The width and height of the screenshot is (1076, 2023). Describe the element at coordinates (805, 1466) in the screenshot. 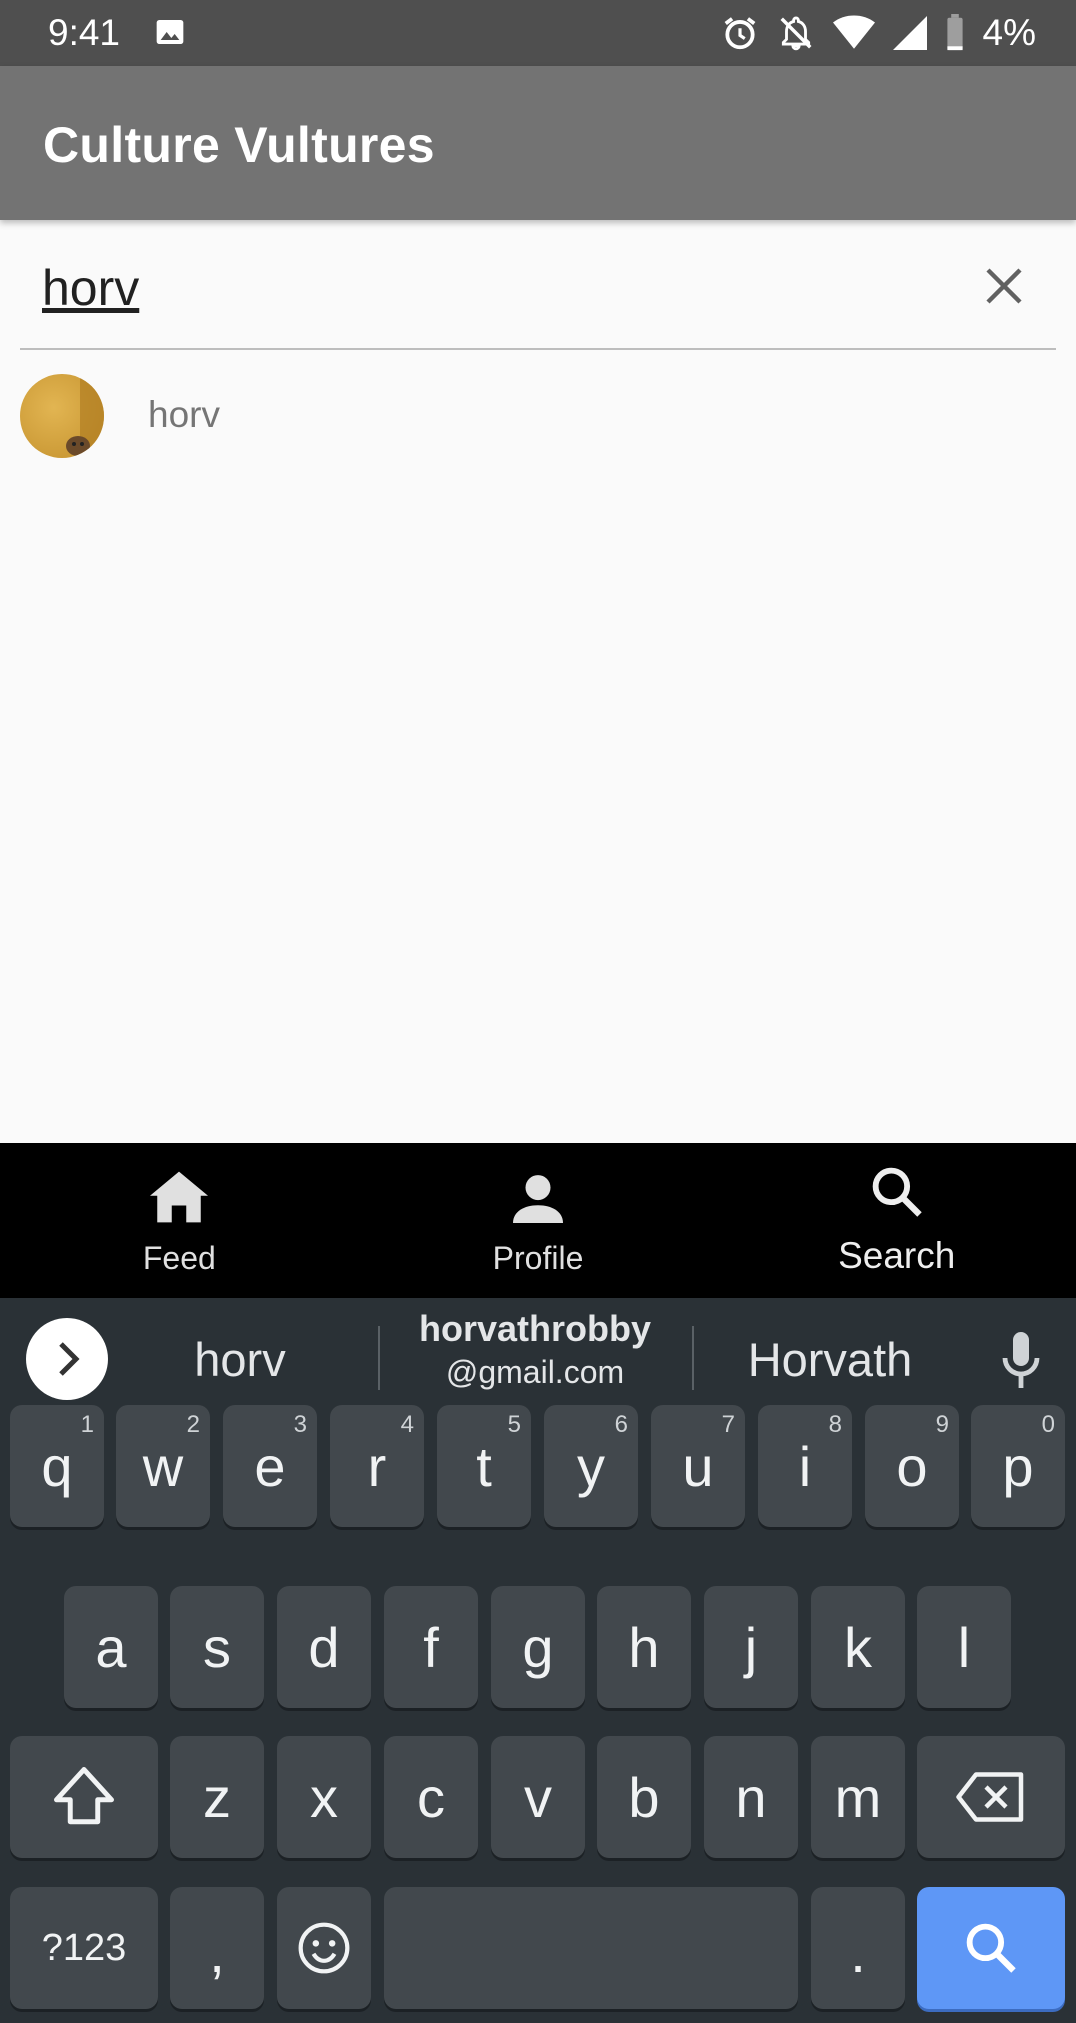

I see `key-i: i8` at that location.